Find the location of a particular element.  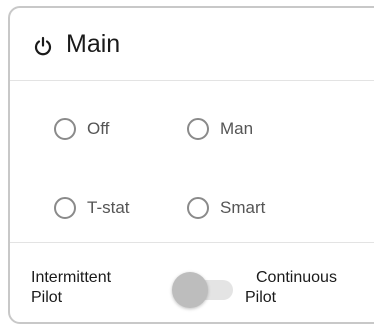

power-icon is located at coordinates (43, 46).